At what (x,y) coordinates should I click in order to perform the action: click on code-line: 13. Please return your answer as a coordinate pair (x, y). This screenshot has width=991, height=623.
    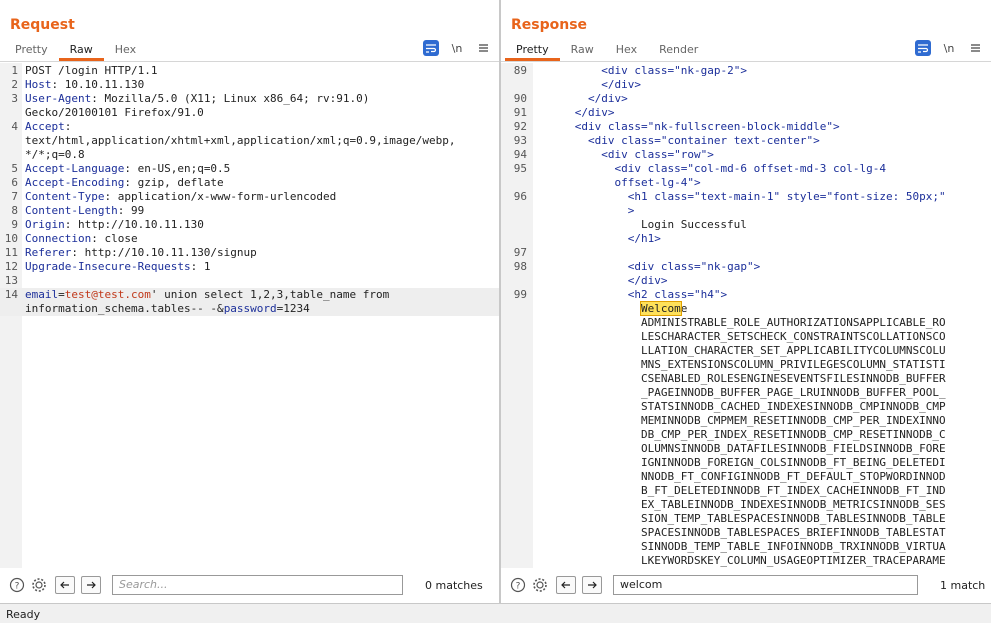
    Looking at the image, I should click on (249, 281).